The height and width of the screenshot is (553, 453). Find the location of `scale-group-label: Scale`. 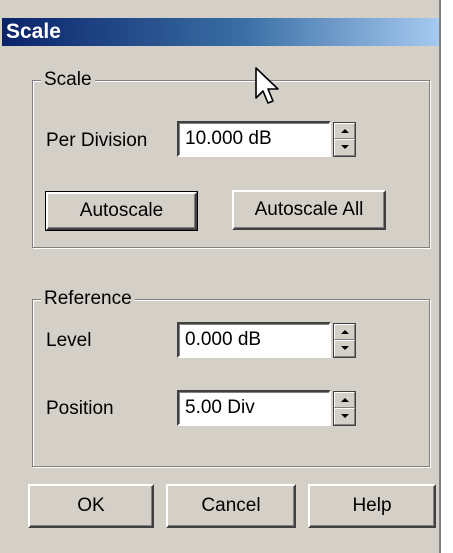

scale-group-label: Scale is located at coordinates (68, 80).